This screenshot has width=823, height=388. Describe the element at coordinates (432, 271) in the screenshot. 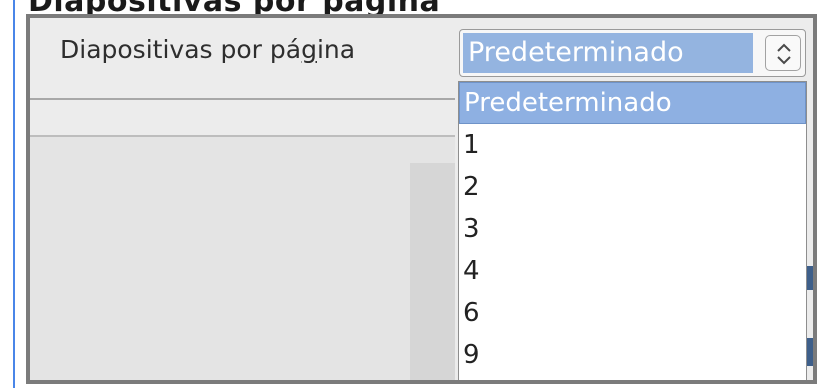

I see `background-panel-inner` at that location.